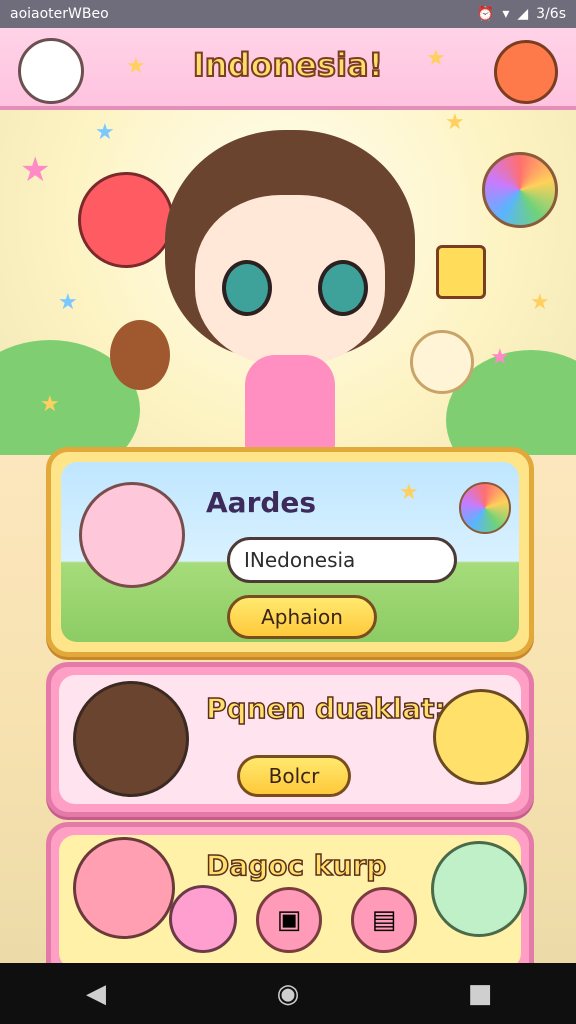 The image size is (576, 1024). I want to click on search-panel-title: Aardes, so click(261, 502).